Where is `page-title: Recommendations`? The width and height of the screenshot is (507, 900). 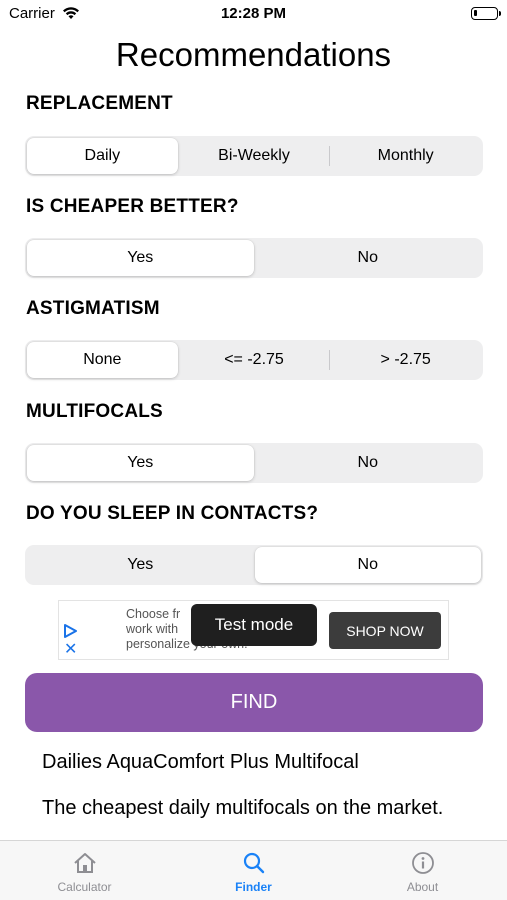
page-title: Recommendations is located at coordinates (253, 54).